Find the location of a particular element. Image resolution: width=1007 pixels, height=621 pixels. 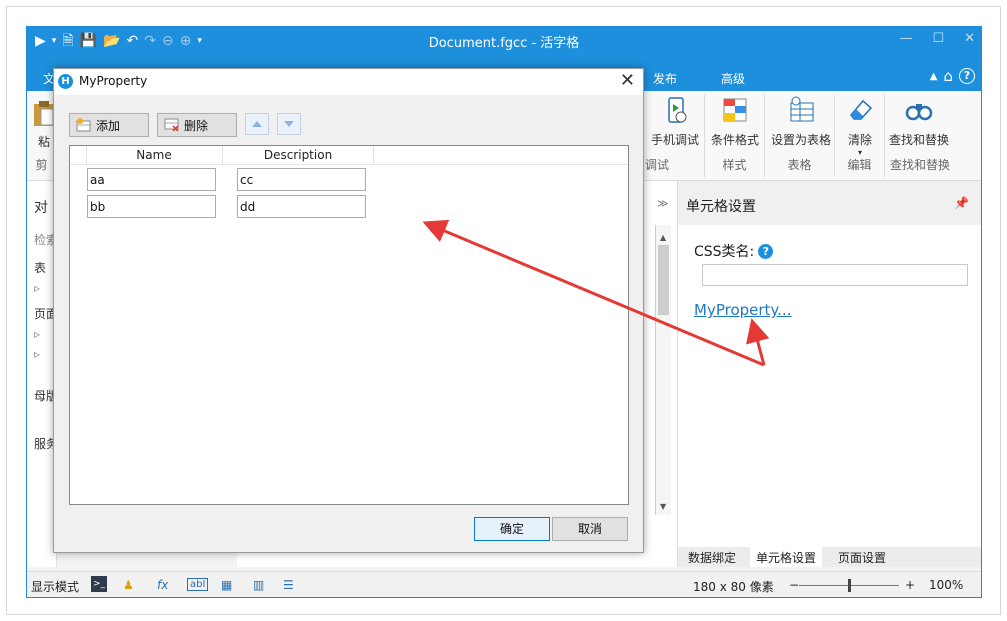

tab-data-binding: 数据绑定 is located at coordinates (712, 557).